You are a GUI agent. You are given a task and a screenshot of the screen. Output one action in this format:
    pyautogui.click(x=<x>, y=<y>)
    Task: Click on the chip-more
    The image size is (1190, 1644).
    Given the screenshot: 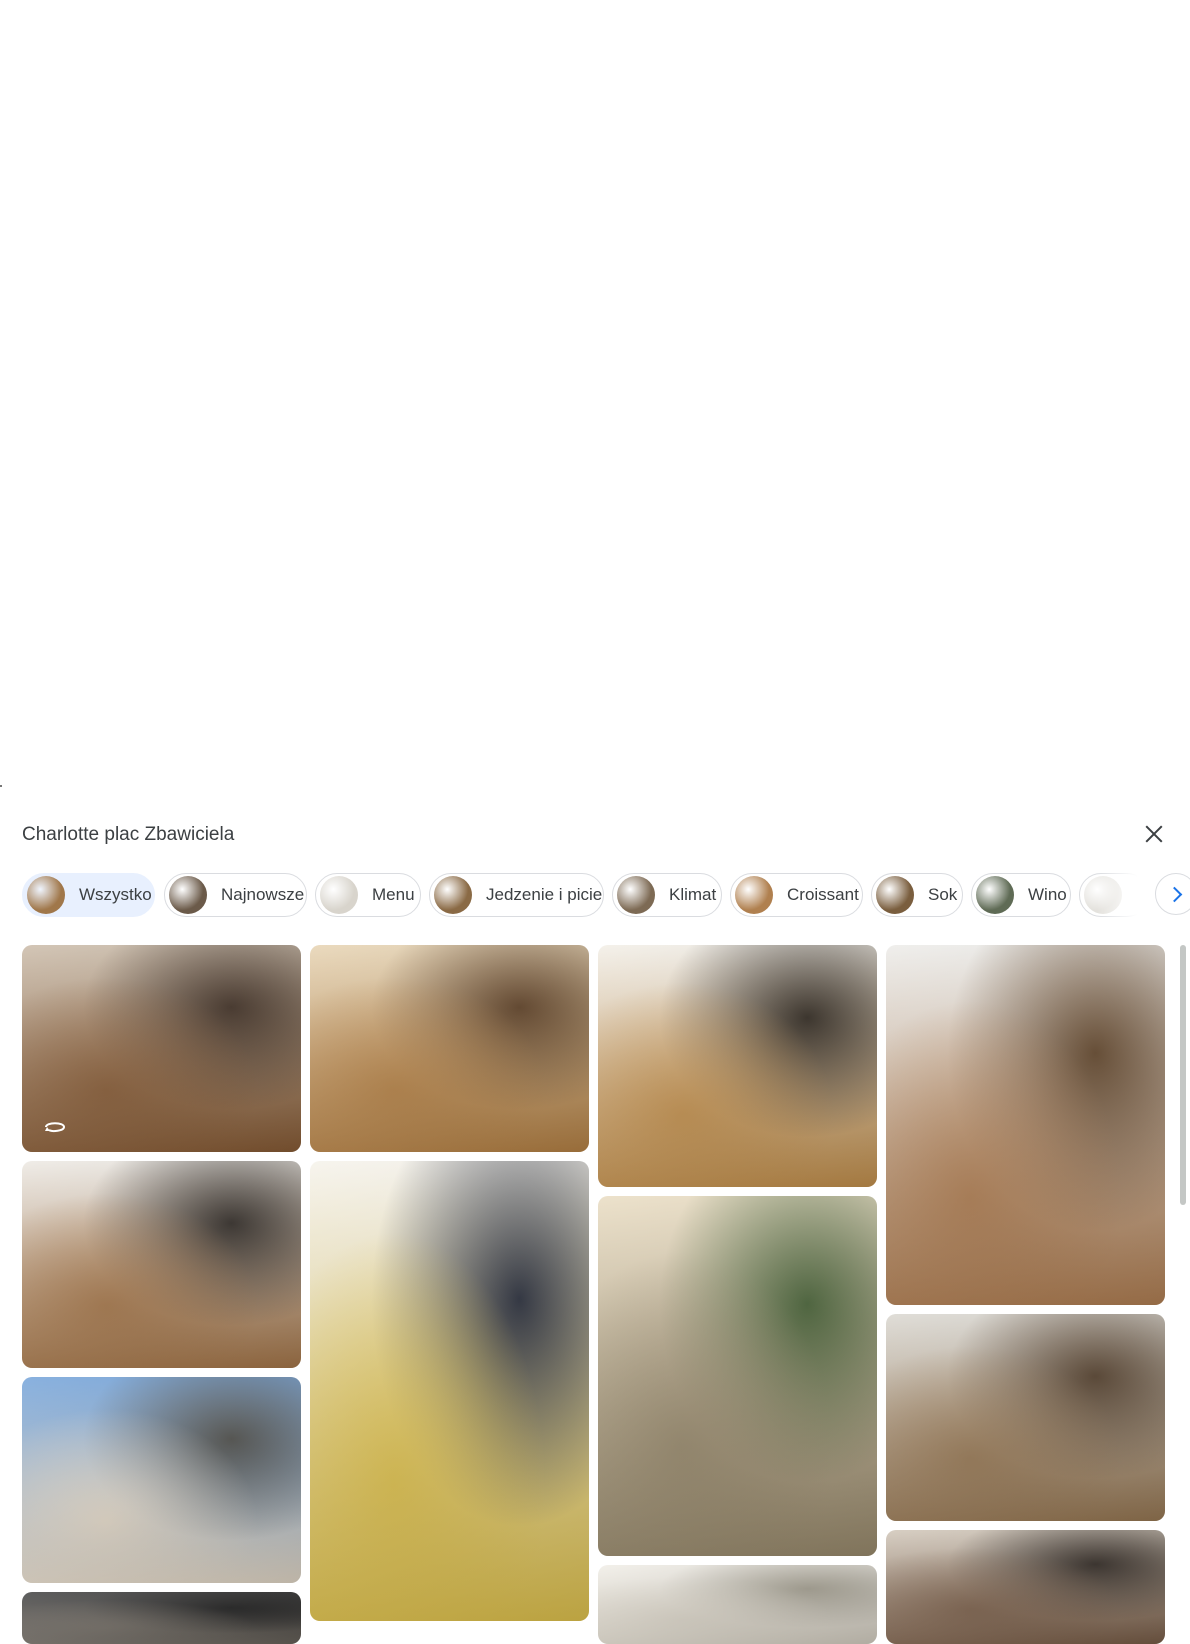 What is the action you would take?
    pyautogui.click(x=1114, y=895)
    